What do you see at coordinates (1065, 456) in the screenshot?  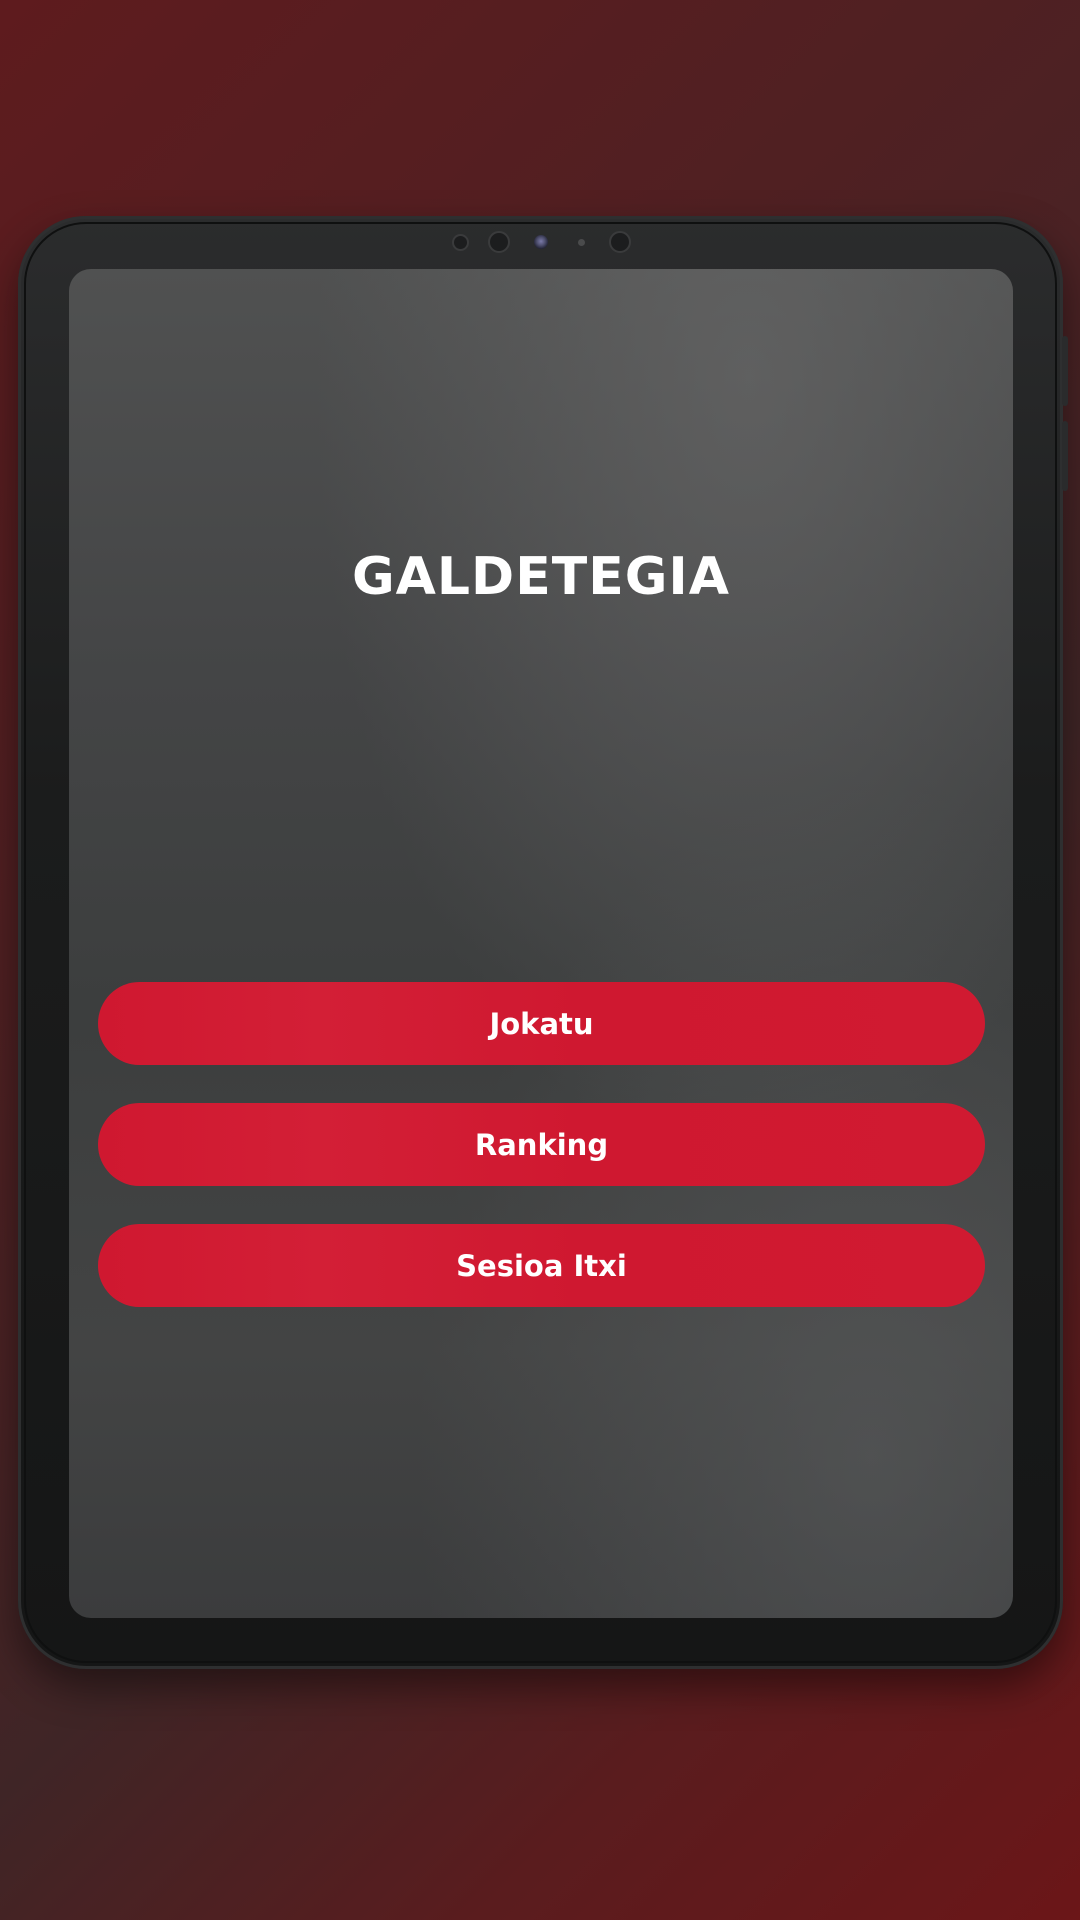 I see `volume-down-button` at bounding box center [1065, 456].